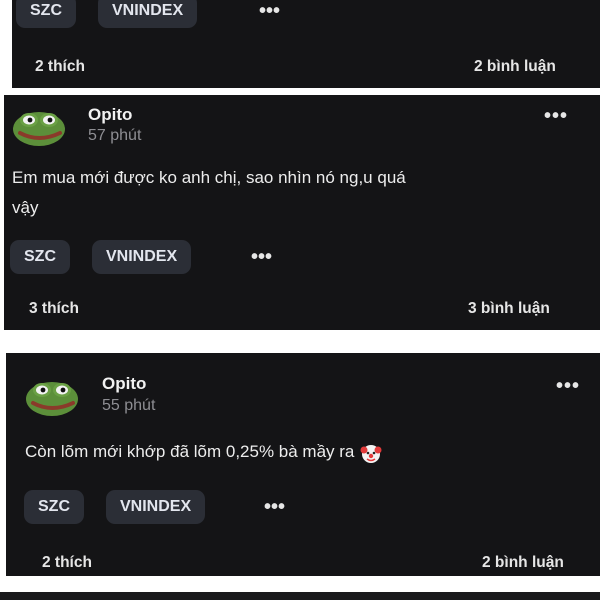  What do you see at coordinates (115, 135) in the screenshot?
I see `post-time: 57 phút` at bounding box center [115, 135].